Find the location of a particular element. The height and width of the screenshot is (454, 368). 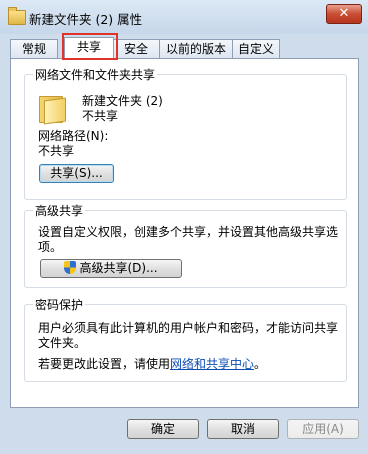

change-setting-prefix: 若要更改此设置，请使用 is located at coordinates (104, 364).